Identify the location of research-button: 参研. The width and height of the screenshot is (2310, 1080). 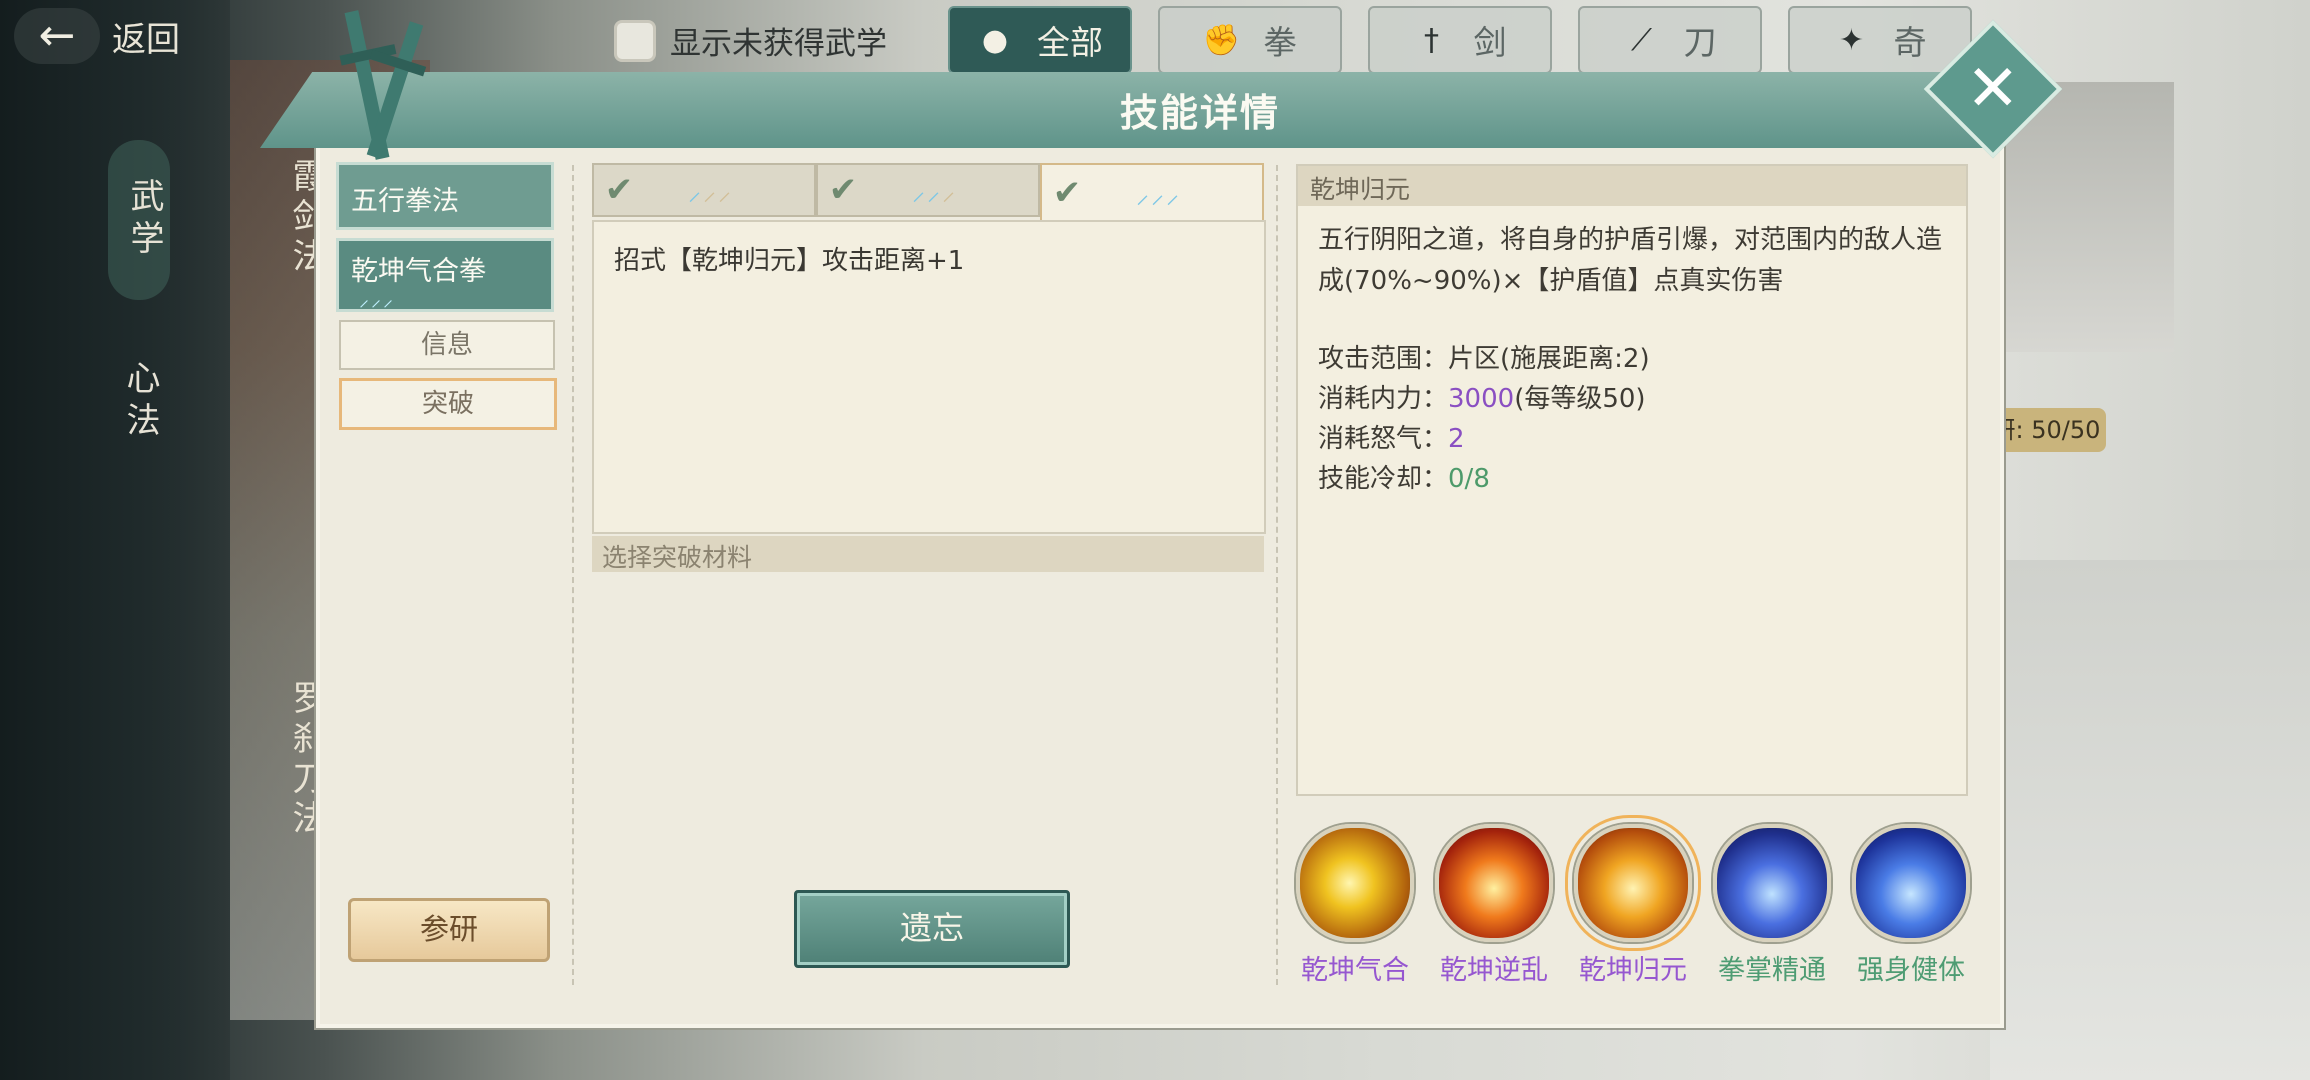
(449, 930).